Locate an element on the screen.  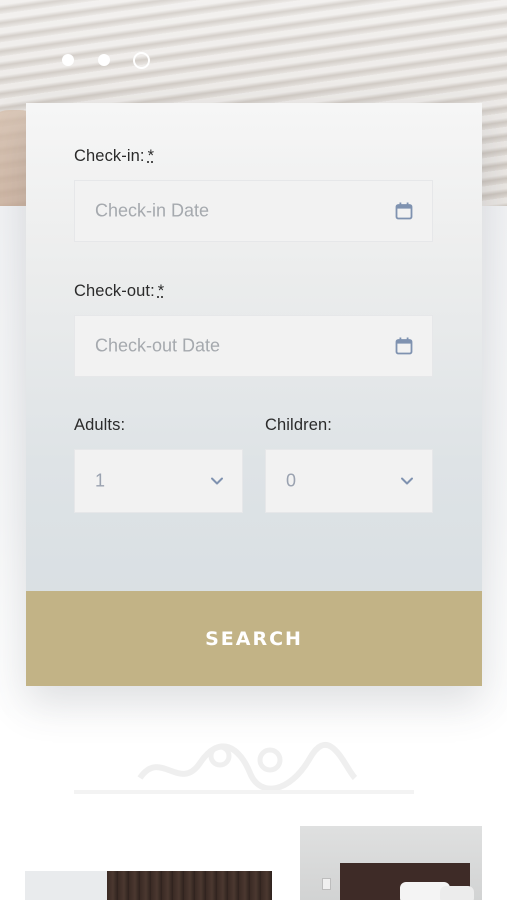
checkin-placeholder: Check-in Date is located at coordinates (152, 210).